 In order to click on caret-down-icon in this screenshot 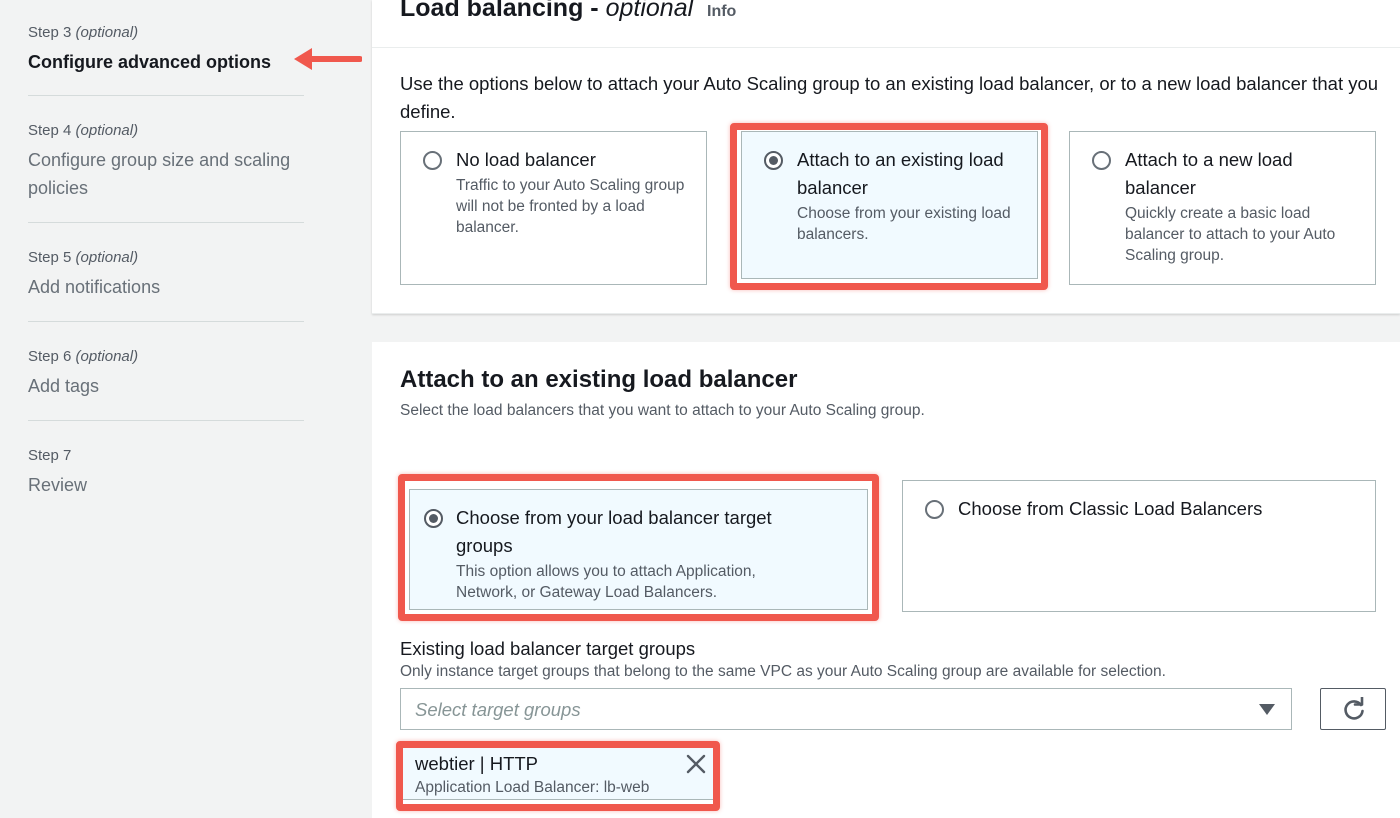, I will do `click(1267, 709)`.